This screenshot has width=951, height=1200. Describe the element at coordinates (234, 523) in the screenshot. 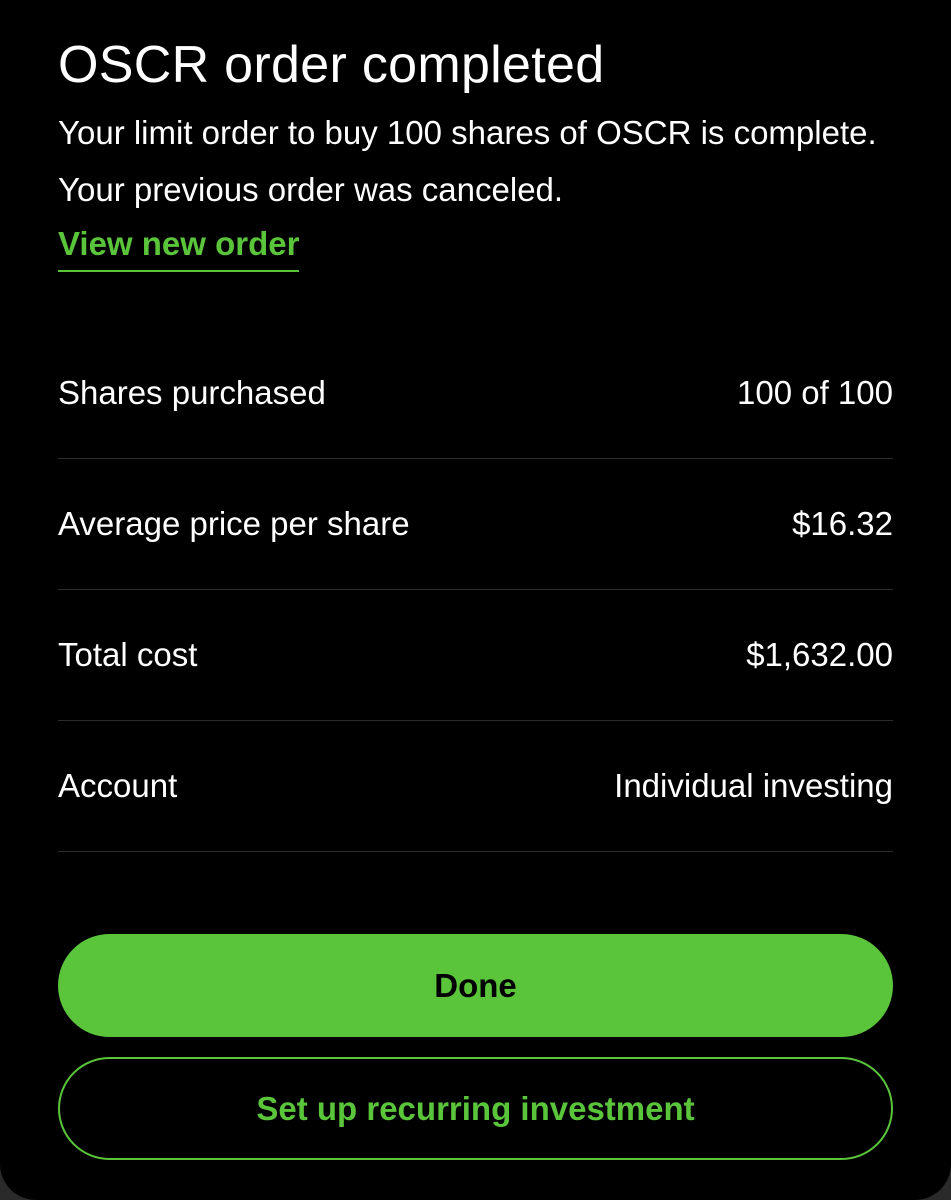

I see `detail-label: Average price per share` at that location.